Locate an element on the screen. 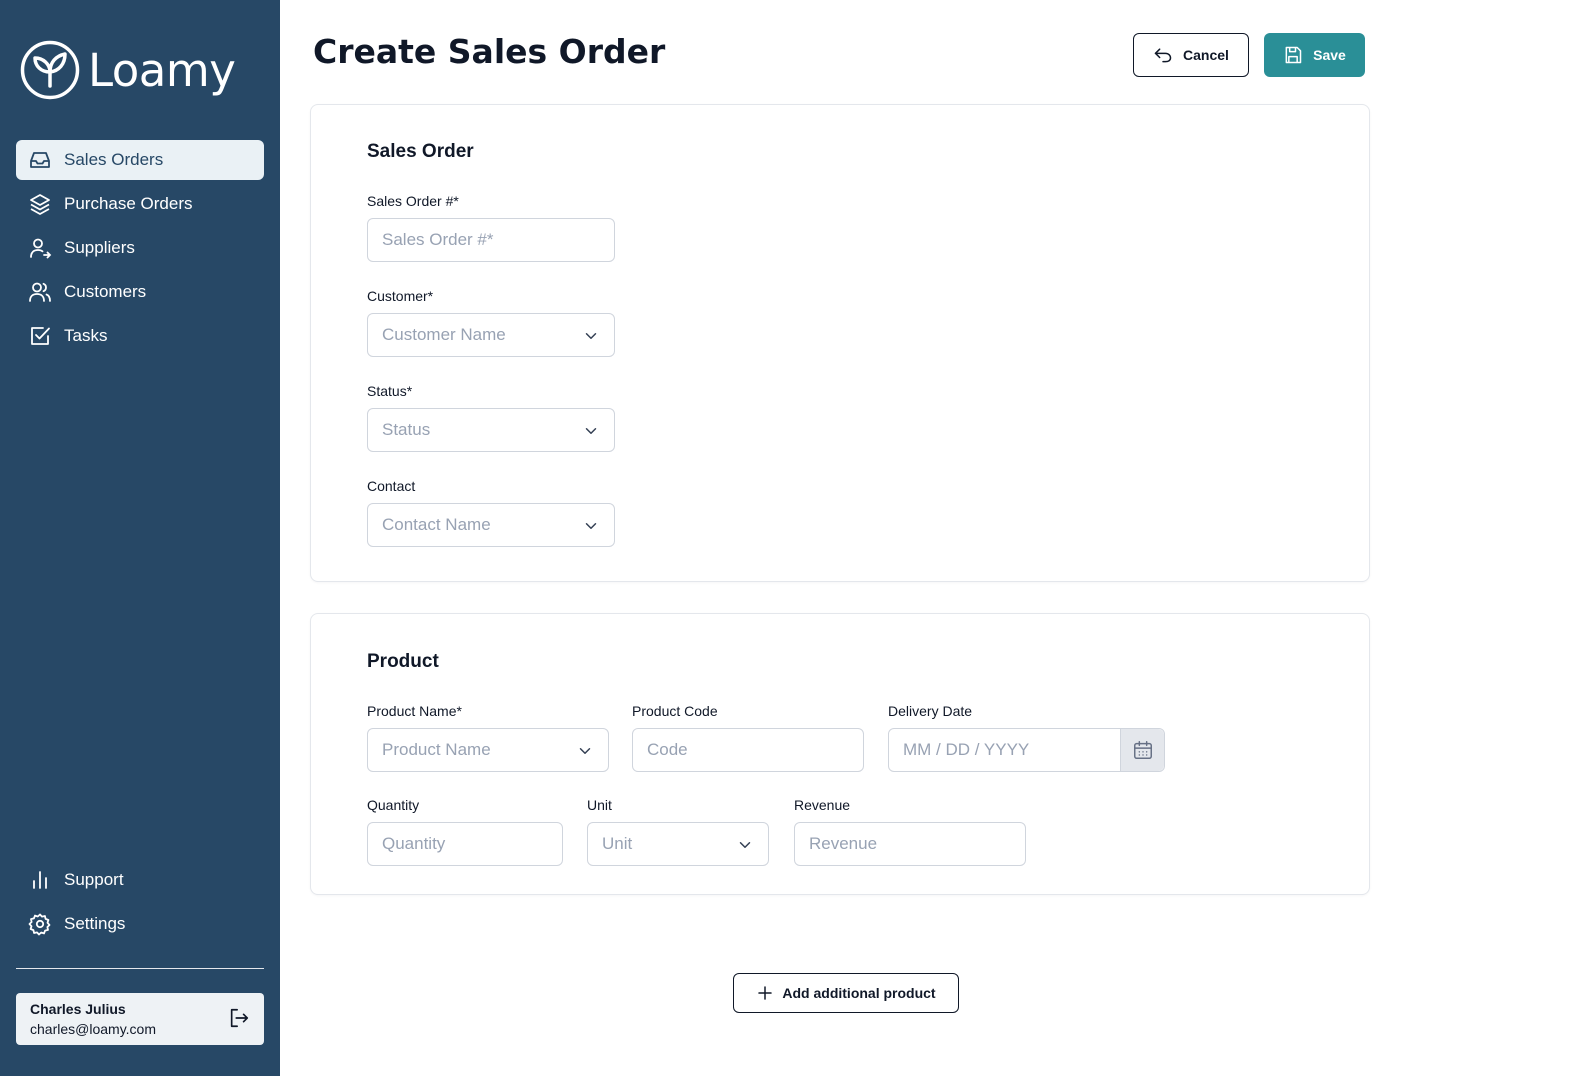 The width and height of the screenshot is (1580, 1076). contact-select: Contact Name is located at coordinates (491, 525).